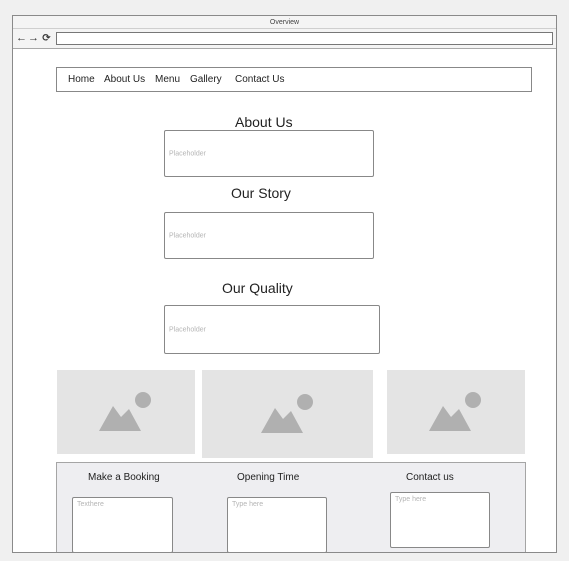 This screenshot has height=561, width=569. I want to click on nav-item-contact-us: Contact Us, so click(259, 79).